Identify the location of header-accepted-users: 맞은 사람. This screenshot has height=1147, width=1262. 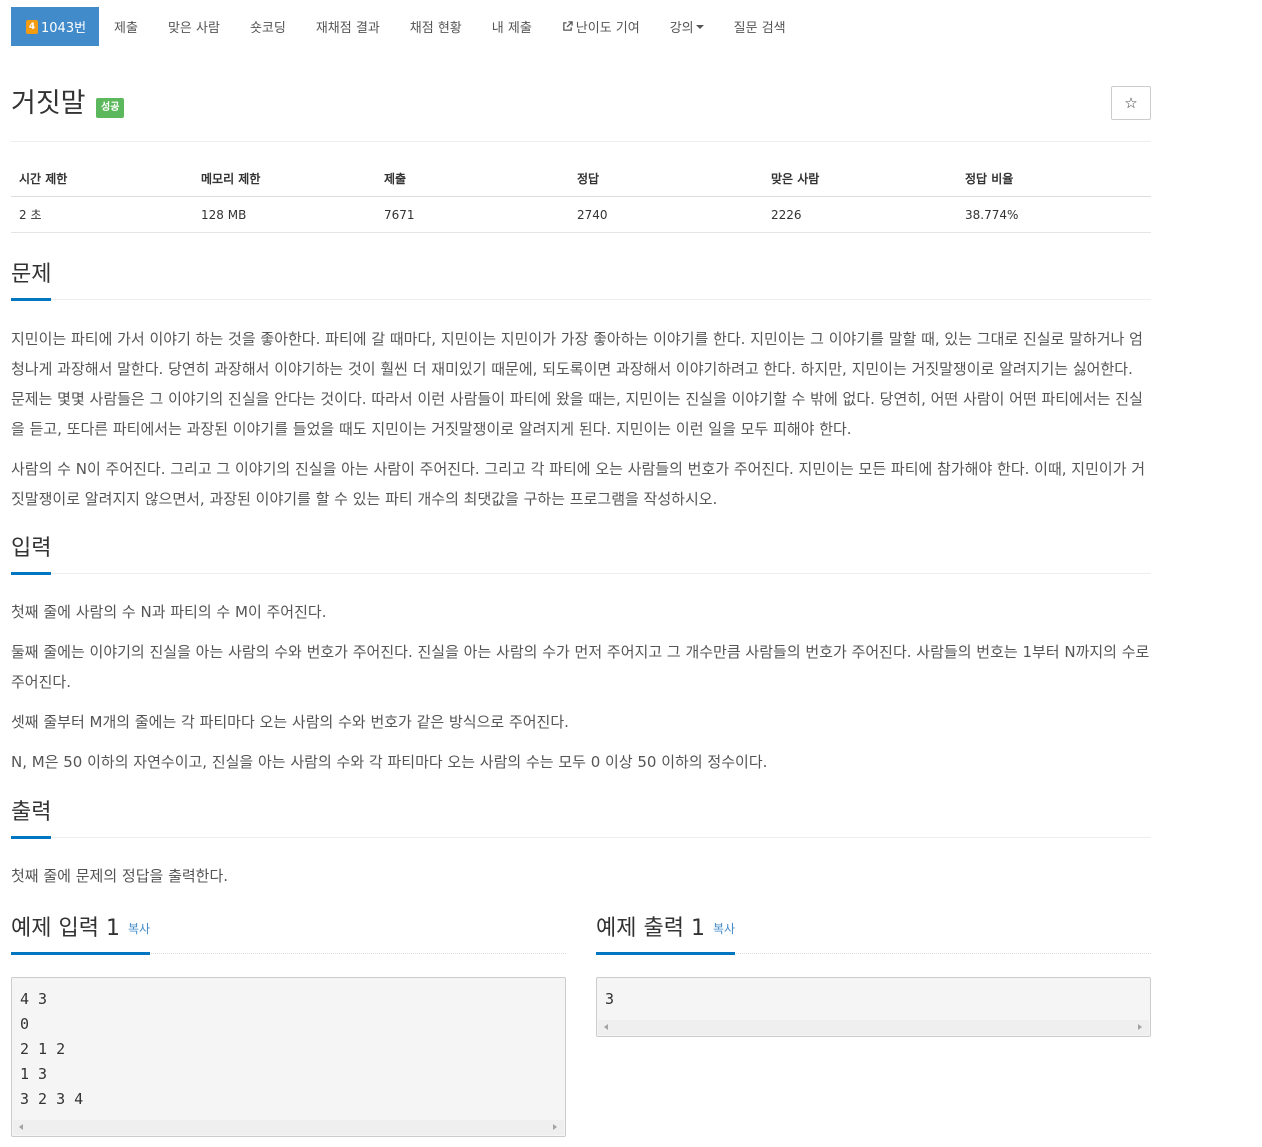
(860, 178).